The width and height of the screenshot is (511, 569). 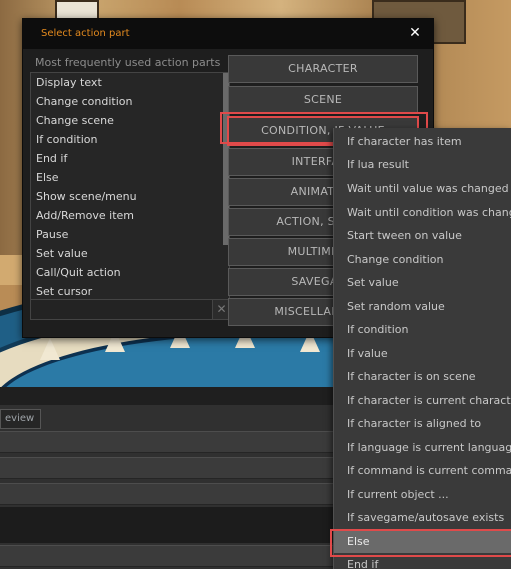 What do you see at coordinates (422, 188) in the screenshot?
I see `menu-item: Wait until value was changed` at bounding box center [422, 188].